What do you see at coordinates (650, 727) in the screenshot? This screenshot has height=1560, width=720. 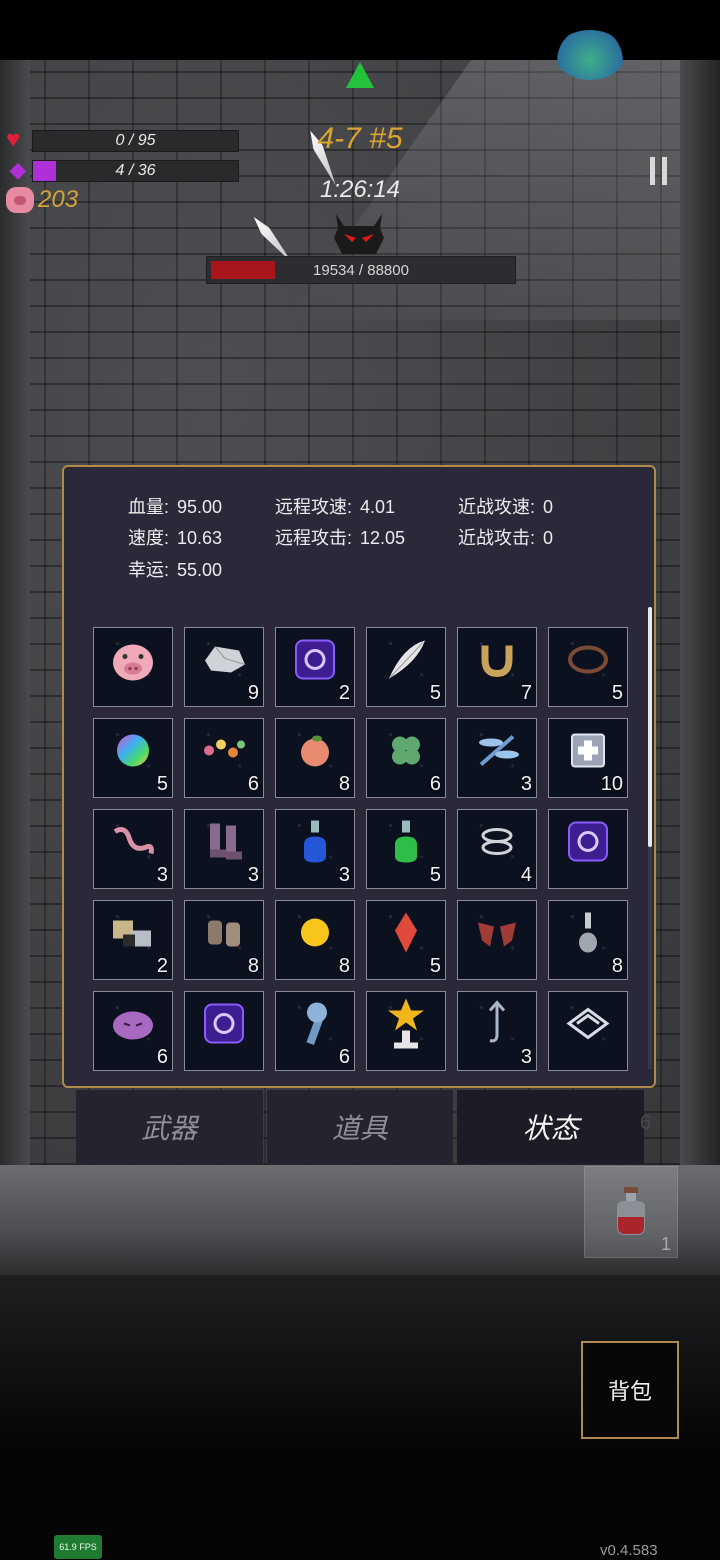 I see `item-scrollbar-thumb` at bounding box center [650, 727].